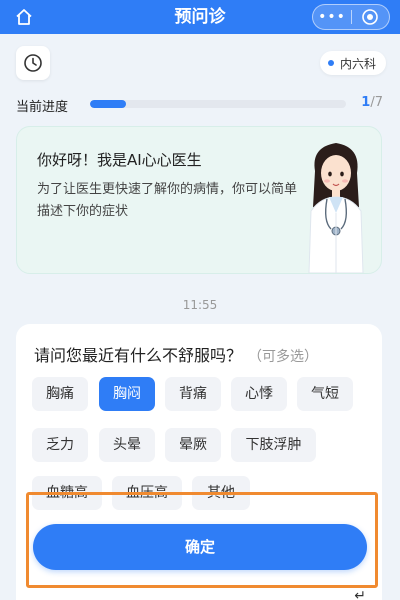 The height and width of the screenshot is (600, 400). I want to click on confirm-button: 确定, so click(200, 547).